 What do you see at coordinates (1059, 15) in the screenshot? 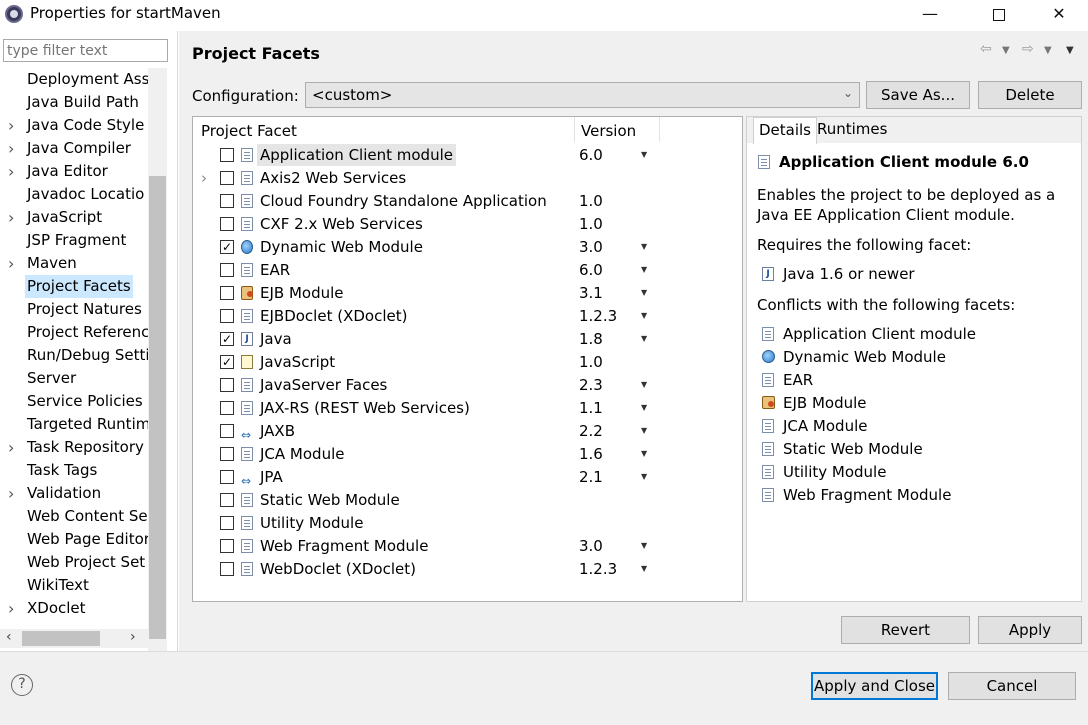
I see `close-button: ✕` at bounding box center [1059, 15].